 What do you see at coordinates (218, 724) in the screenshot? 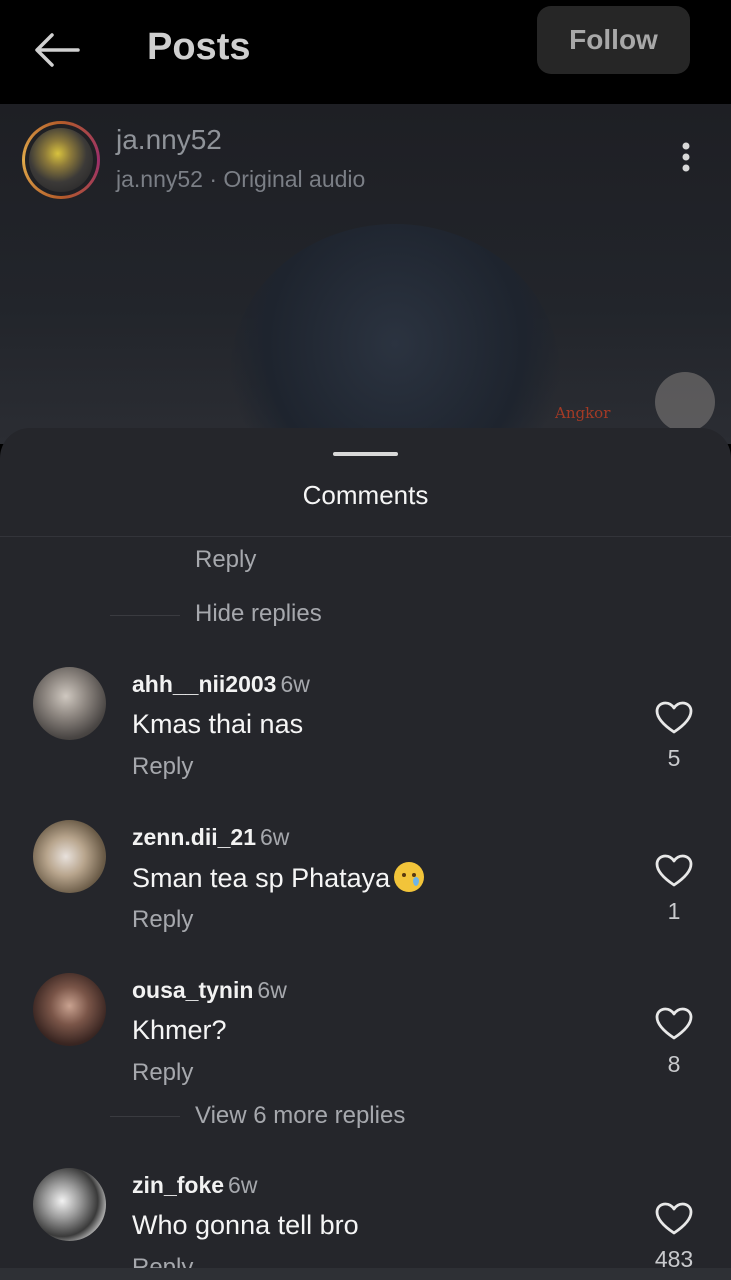
I see `comment-text: Kmas thai nas` at bounding box center [218, 724].